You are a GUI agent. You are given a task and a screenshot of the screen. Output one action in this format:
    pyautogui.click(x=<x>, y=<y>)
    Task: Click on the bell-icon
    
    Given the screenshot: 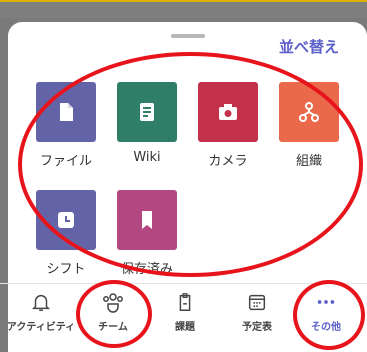 What is the action you would take?
    pyautogui.click(x=41, y=302)
    